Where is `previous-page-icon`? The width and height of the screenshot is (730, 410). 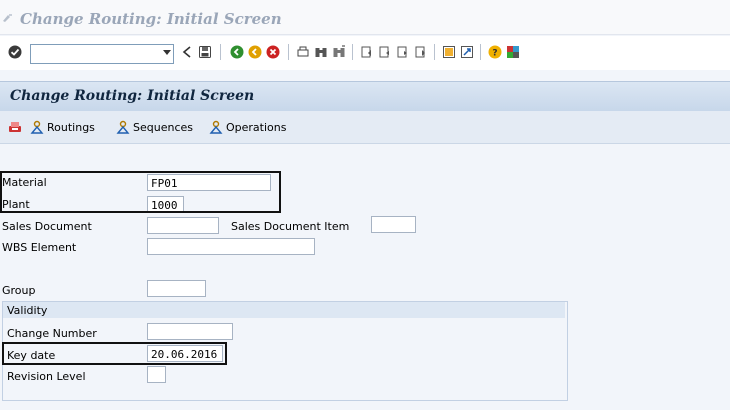
previous-page-icon is located at coordinates (385, 52).